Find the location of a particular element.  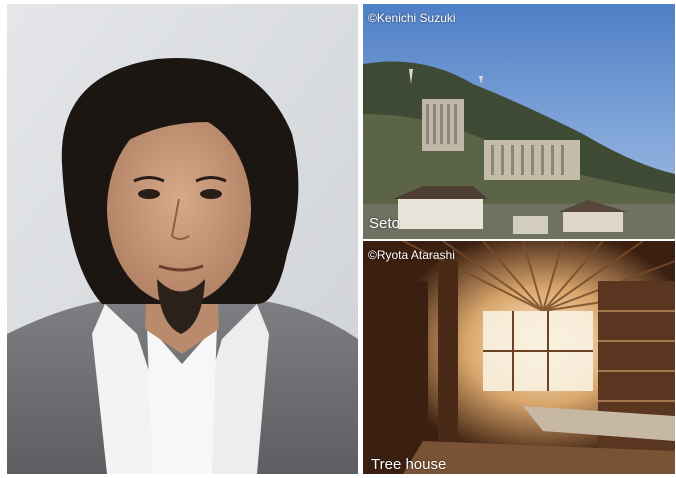

photo-caption: Tree house is located at coordinates (409, 464).